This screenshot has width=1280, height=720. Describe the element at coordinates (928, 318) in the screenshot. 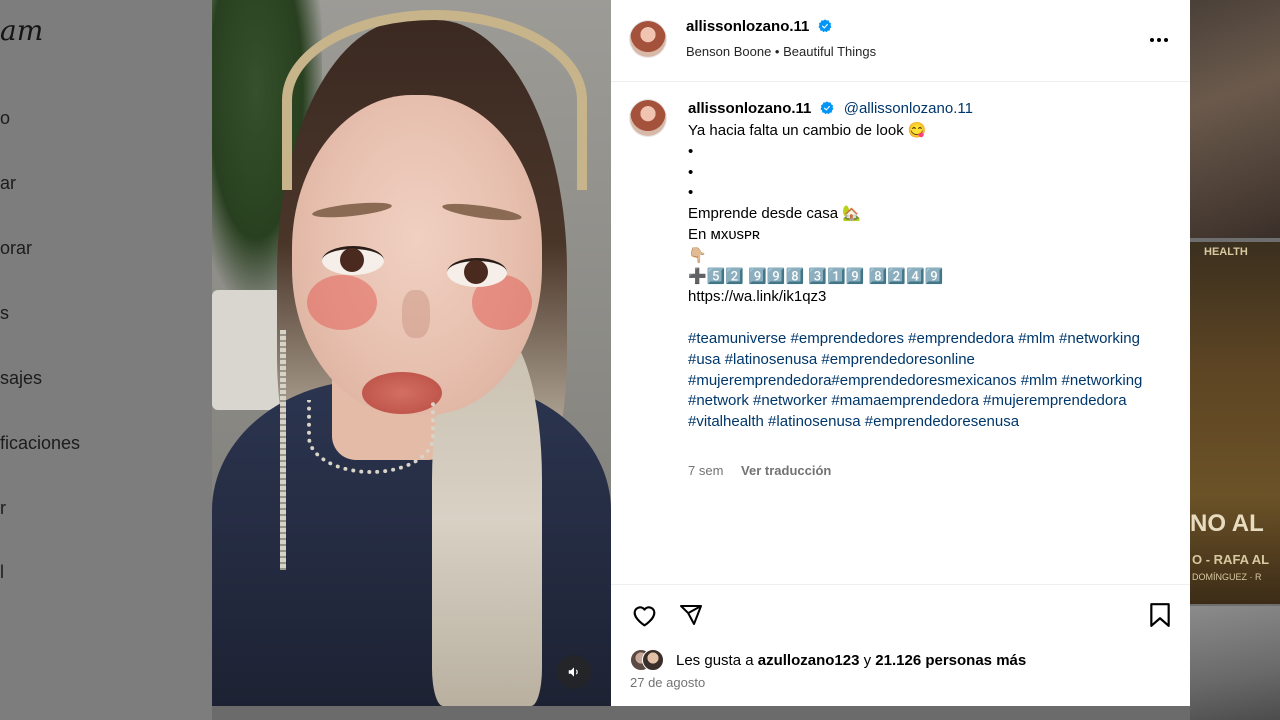

I see `caption-line` at that location.